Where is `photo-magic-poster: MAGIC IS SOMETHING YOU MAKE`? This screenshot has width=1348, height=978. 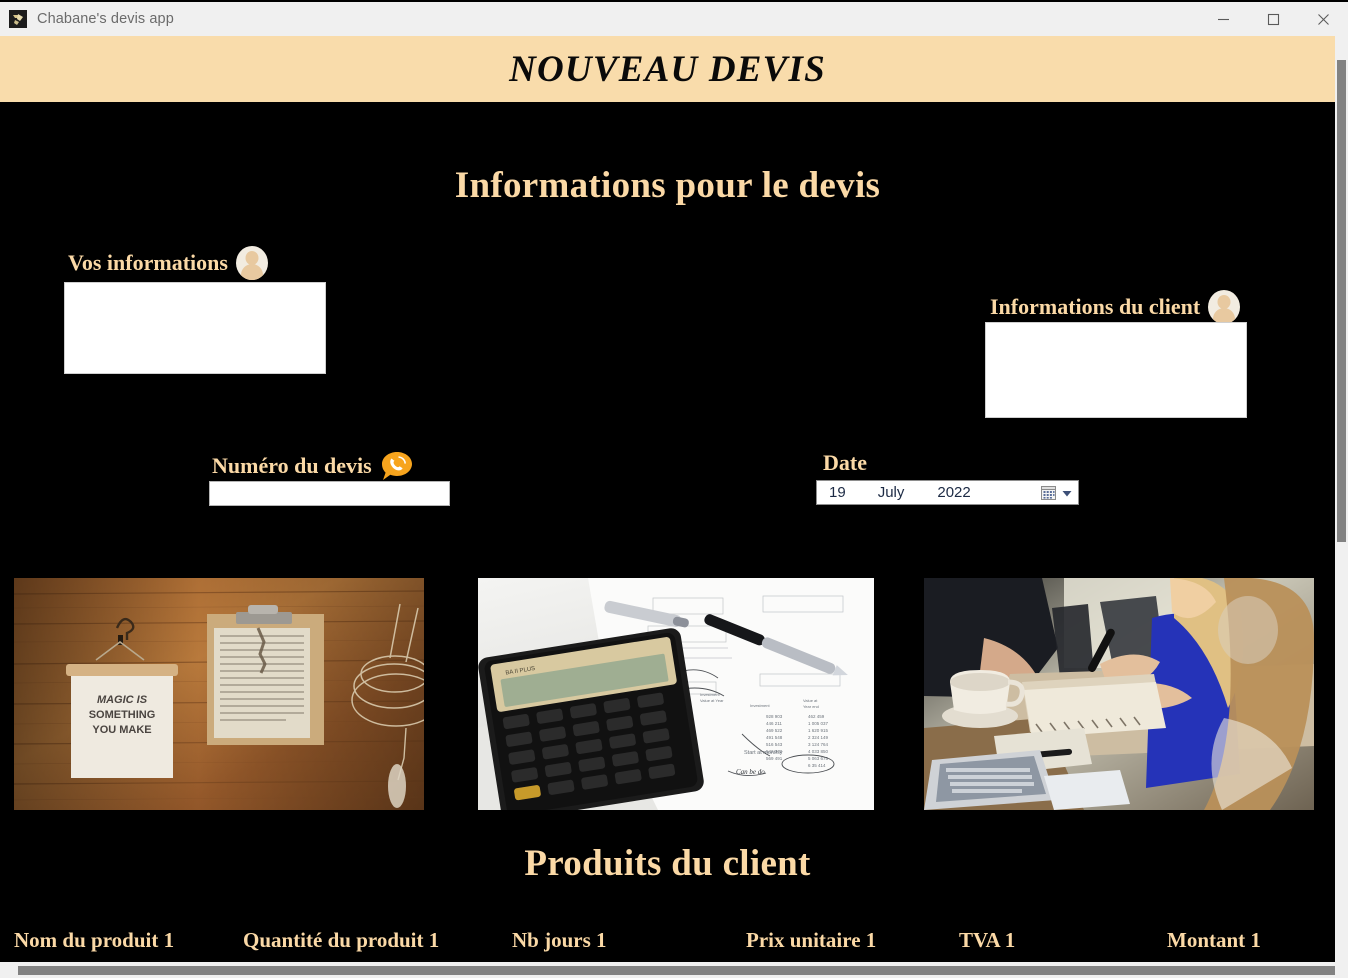
photo-magic-poster: MAGIC IS SOMETHING YOU MAKE is located at coordinates (219, 694).